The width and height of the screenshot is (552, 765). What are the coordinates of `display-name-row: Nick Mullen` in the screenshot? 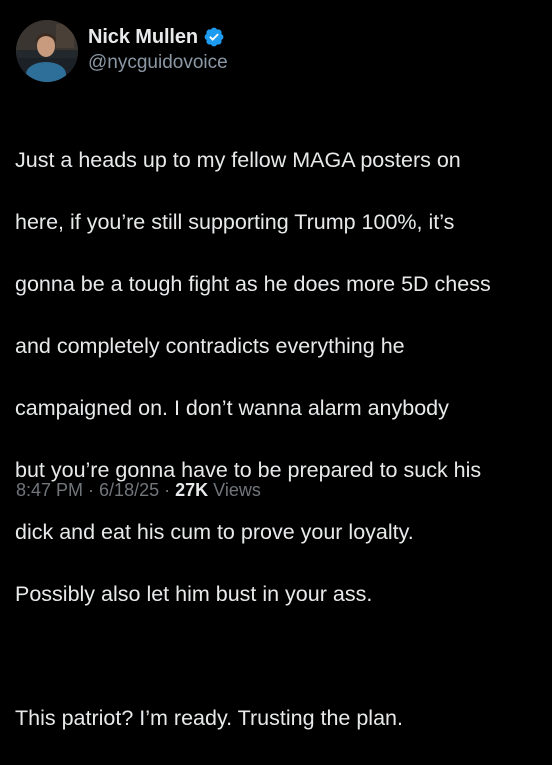 It's located at (158, 37).